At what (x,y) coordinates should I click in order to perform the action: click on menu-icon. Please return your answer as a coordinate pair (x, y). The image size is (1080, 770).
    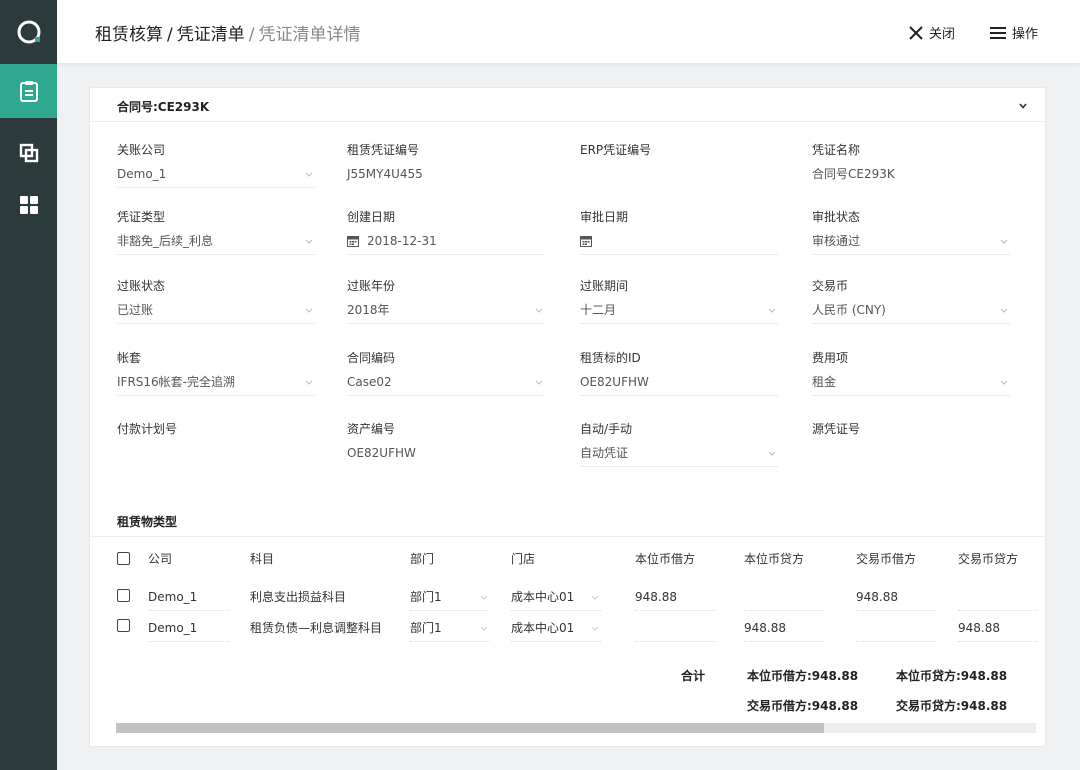
    Looking at the image, I should click on (998, 32).